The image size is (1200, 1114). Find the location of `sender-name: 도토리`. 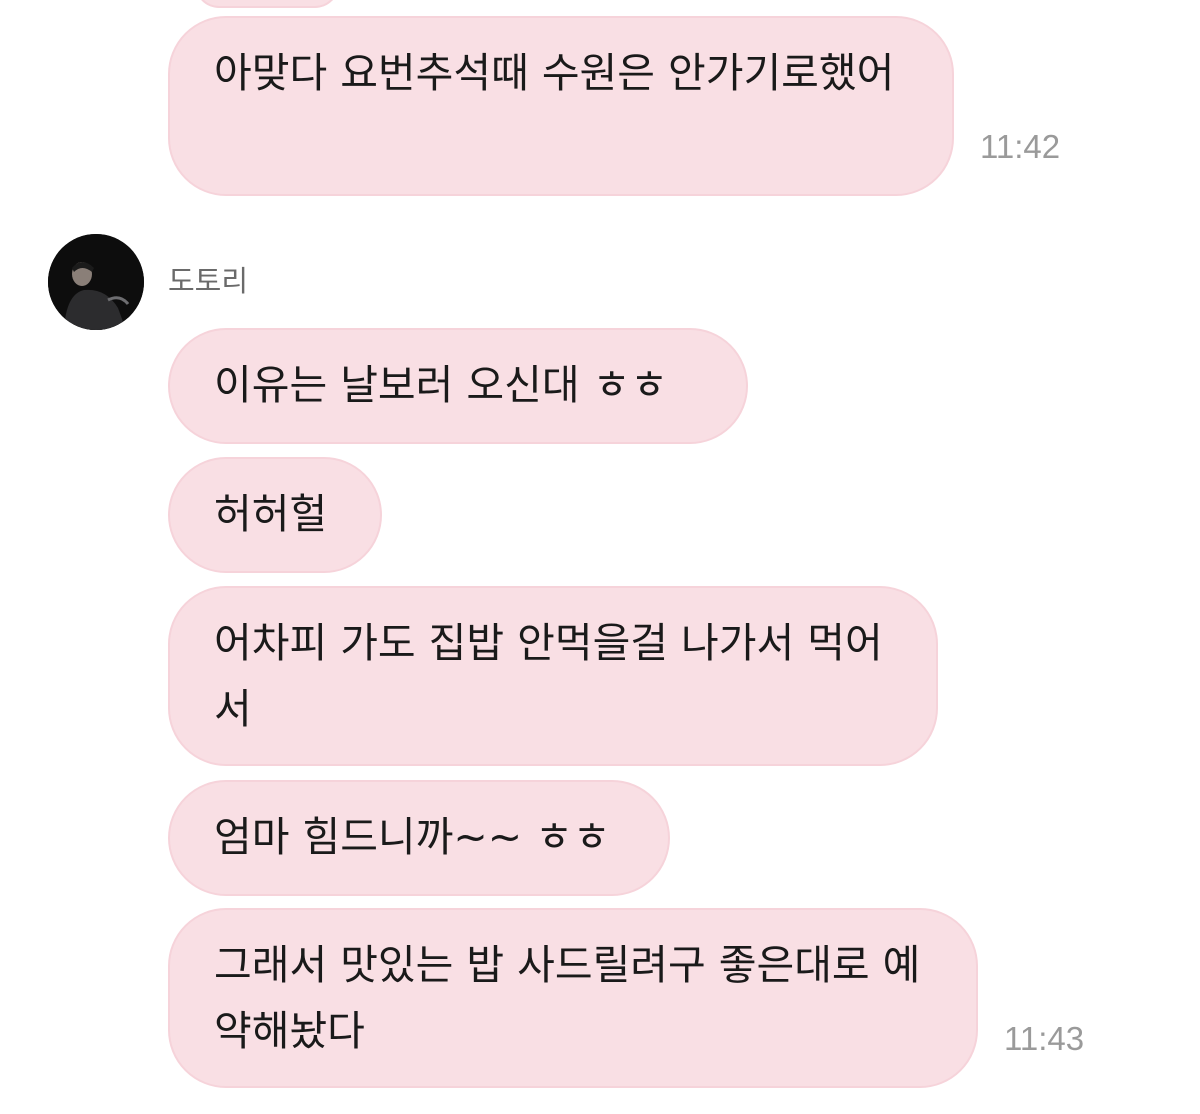

sender-name: 도토리 is located at coordinates (208, 281).